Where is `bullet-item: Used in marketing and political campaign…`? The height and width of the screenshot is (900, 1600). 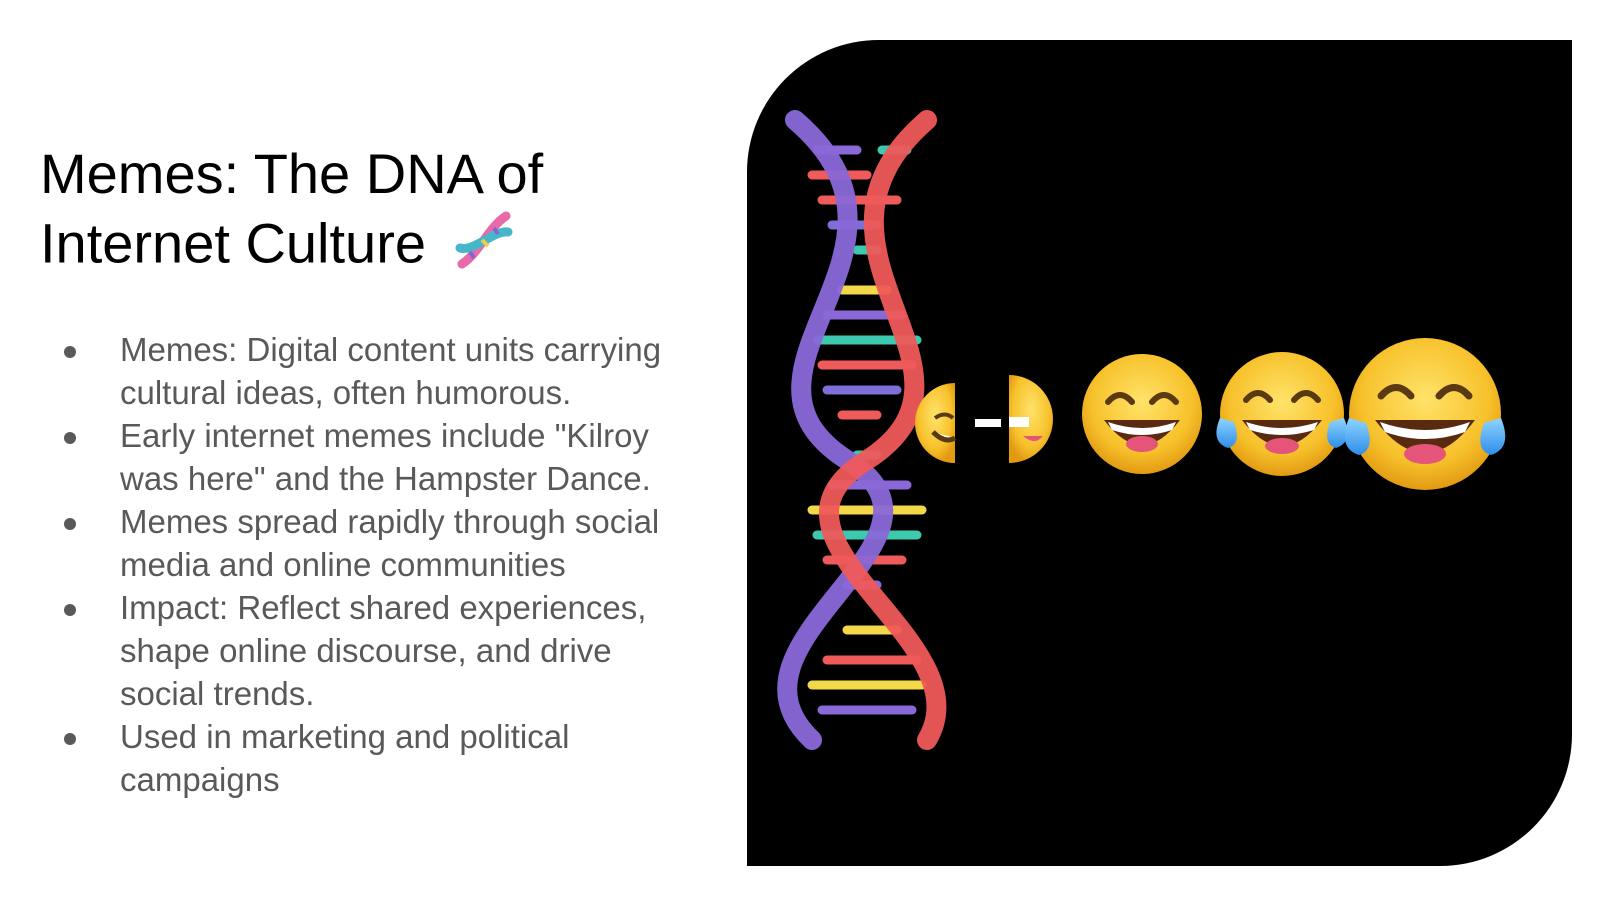
bullet-item: Used in marketing and political campaign… is located at coordinates (378, 758).